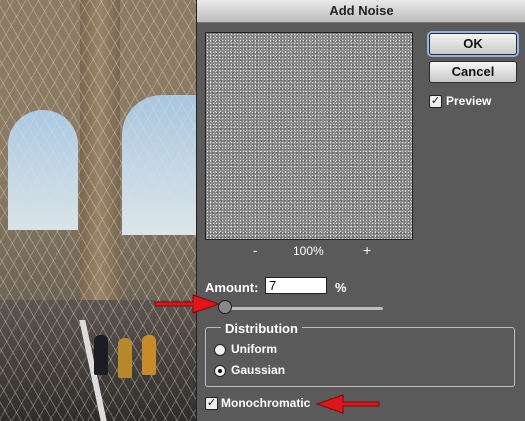  What do you see at coordinates (261, 328) in the screenshot?
I see `distribution-title: Distribution` at bounding box center [261, 328].